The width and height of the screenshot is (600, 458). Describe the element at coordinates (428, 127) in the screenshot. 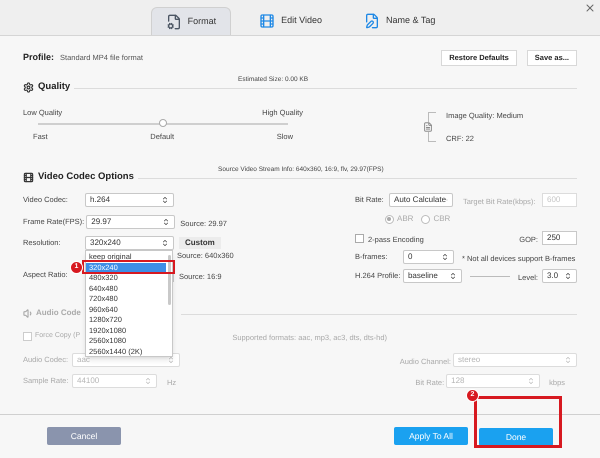

I see `document-icon` at that location.